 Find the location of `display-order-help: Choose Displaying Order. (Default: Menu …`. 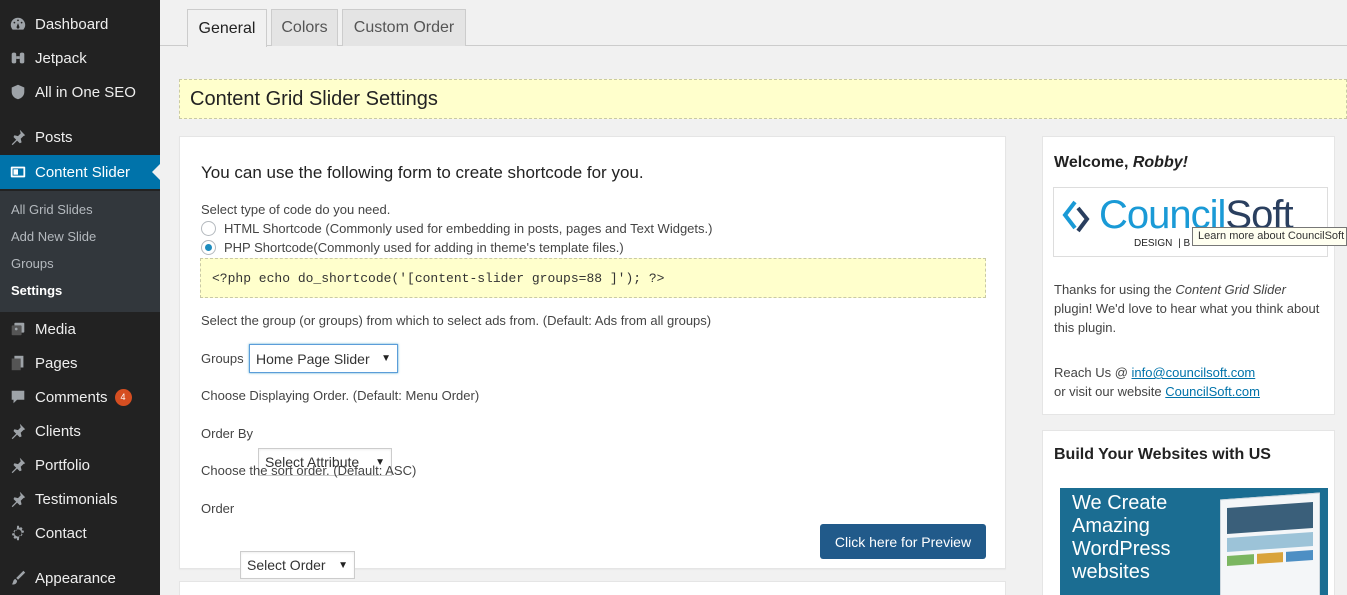

display-order-help: Choose Displaying Order. (Default: Menu … is located at coordinates (340, 395).